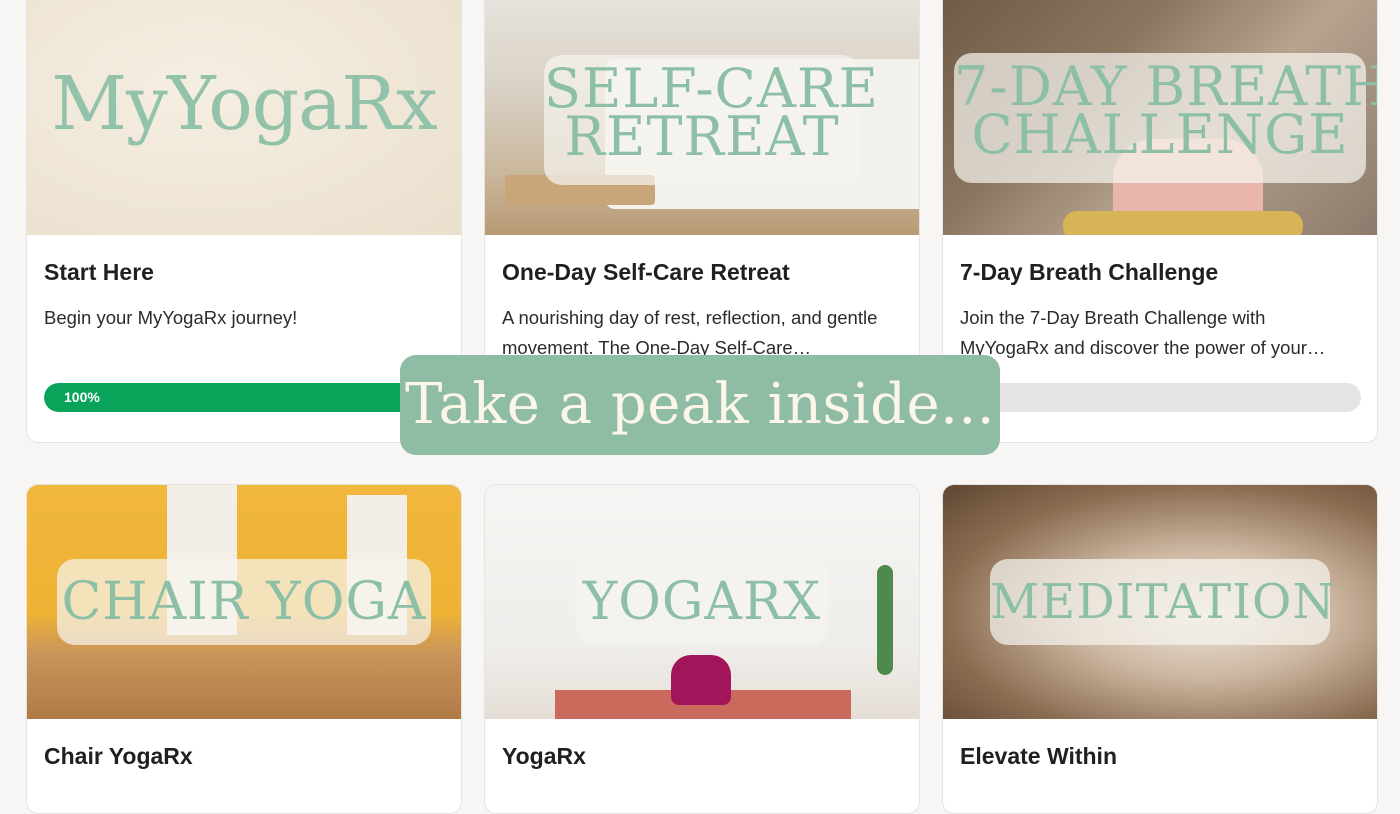 Image resolution: width=1400 pixels, height=814 pixels. Describe the element at coordinates (646, 272) in the screenshot. I see `course-title: One-Day Self-Care Retreat` at that location.